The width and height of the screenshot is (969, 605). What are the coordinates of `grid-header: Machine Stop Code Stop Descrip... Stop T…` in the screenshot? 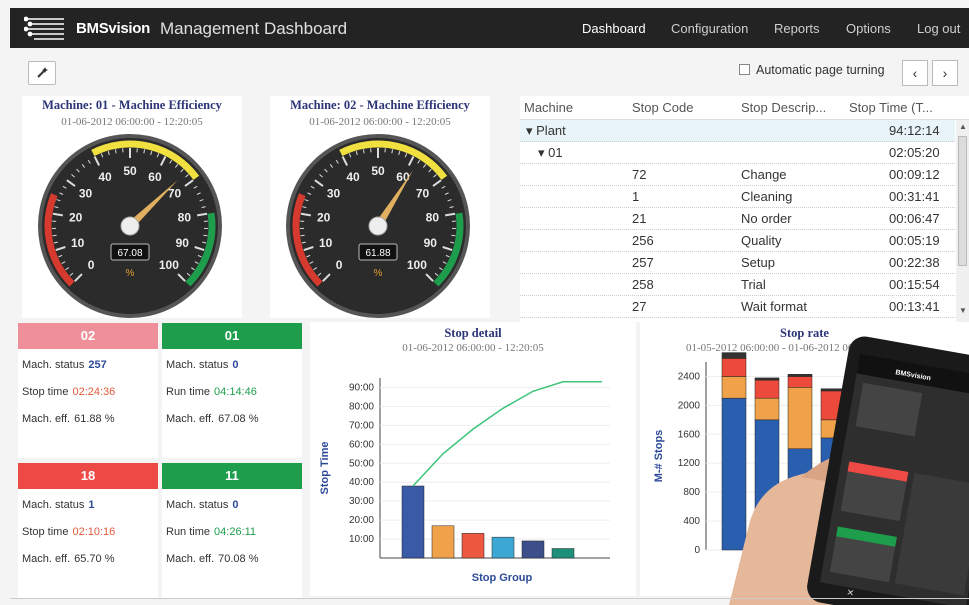 It's located at (744, 108).